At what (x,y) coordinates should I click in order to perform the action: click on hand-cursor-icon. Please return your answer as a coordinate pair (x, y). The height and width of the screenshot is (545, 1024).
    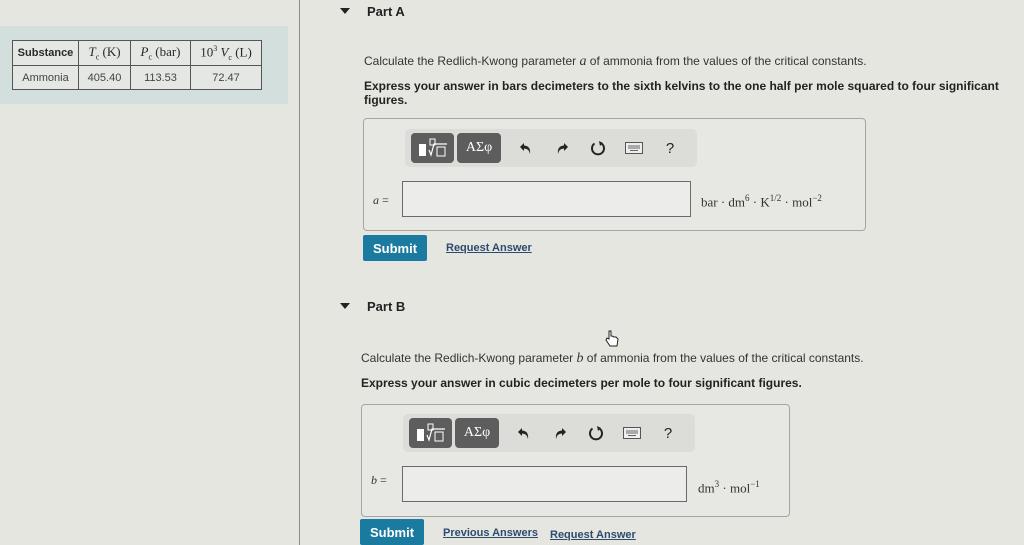
    Looking at the image, I should click on (612, 338).